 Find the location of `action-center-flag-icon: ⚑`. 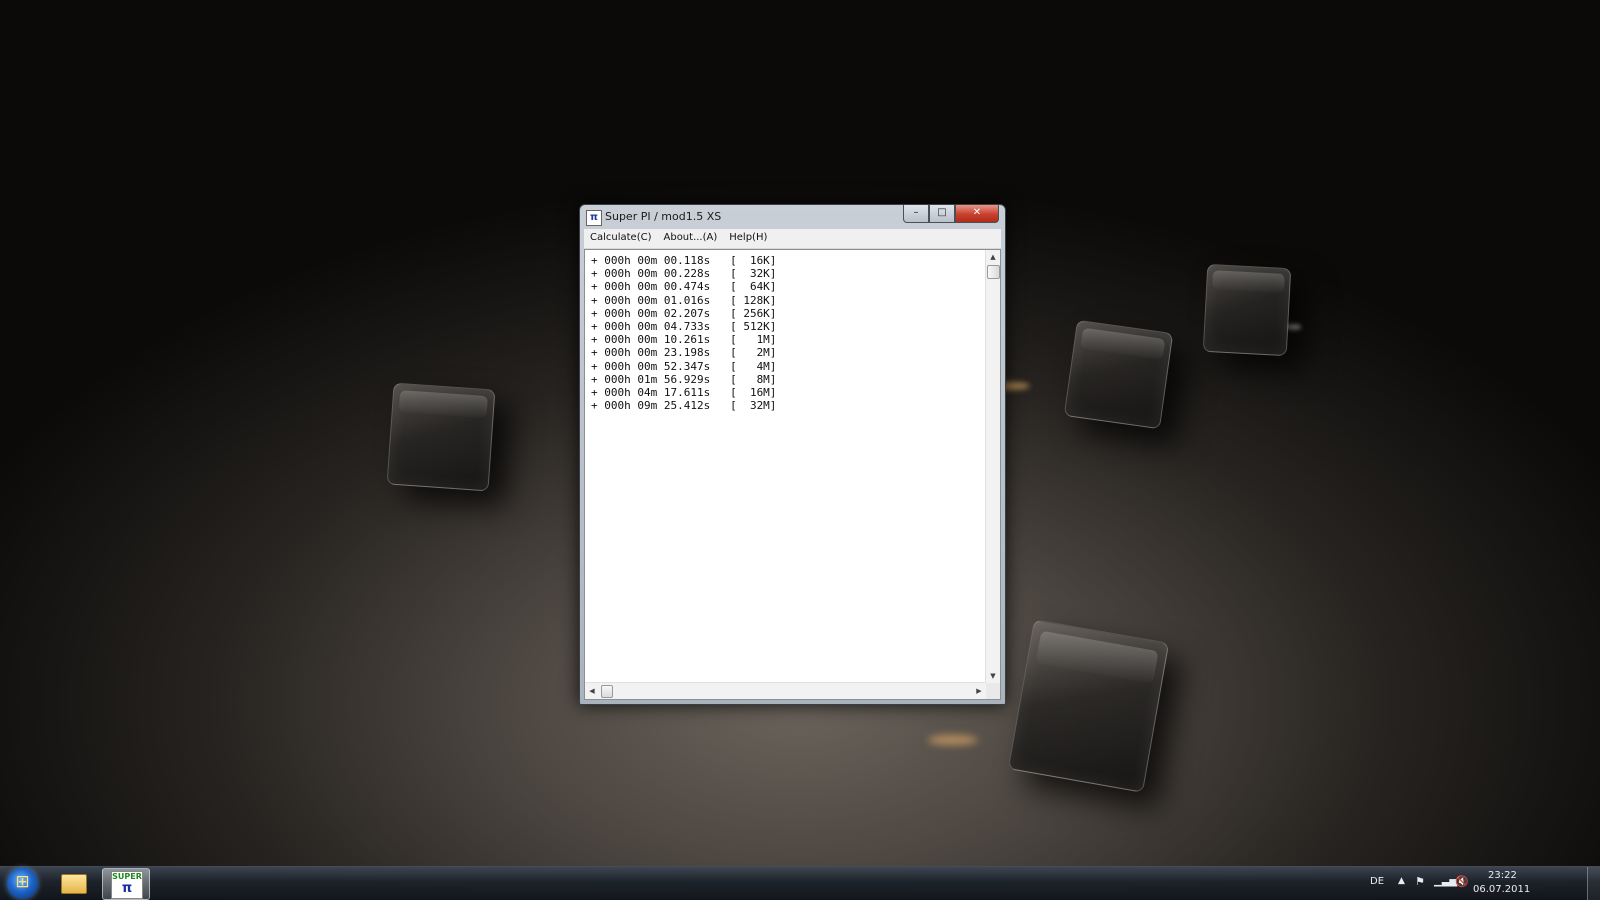

action-center-flag-icon: ⚑ is located at coordinates (1420, 881).